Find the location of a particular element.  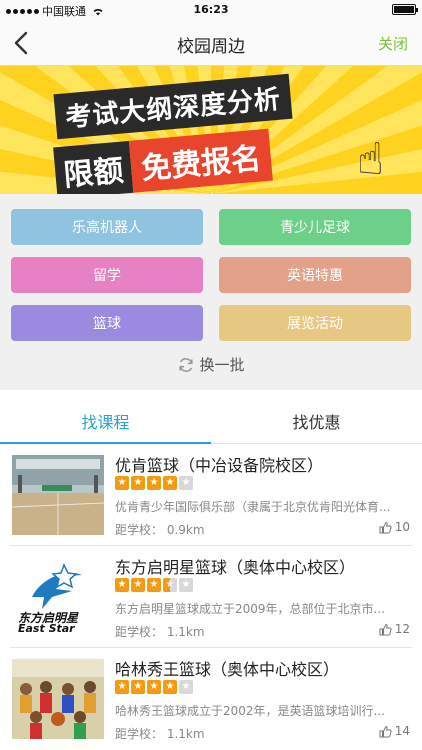

status-bar: 中国联通 16:23 is located at coordinates (211, 10).